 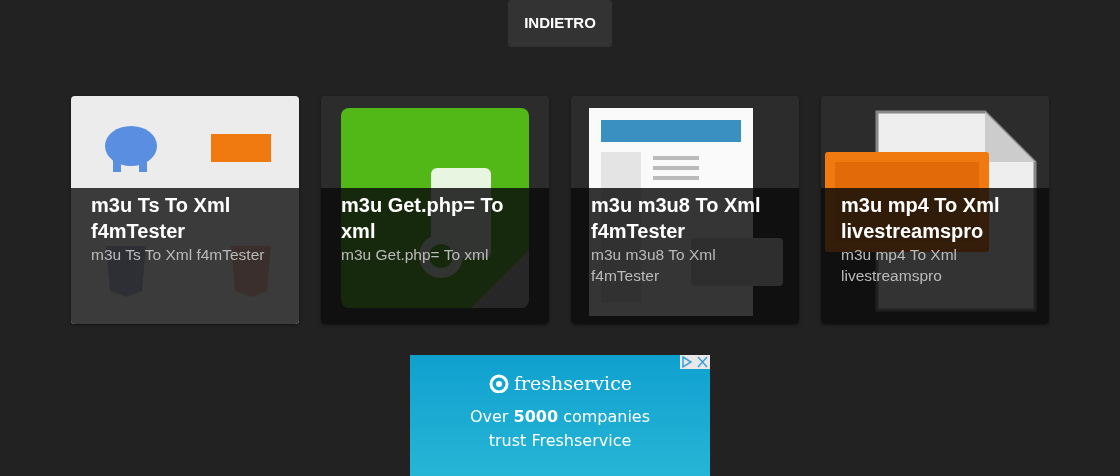 I want to click on card-title: m3u mp4 To Xml livestreamspro, so click(x=921, y=218).